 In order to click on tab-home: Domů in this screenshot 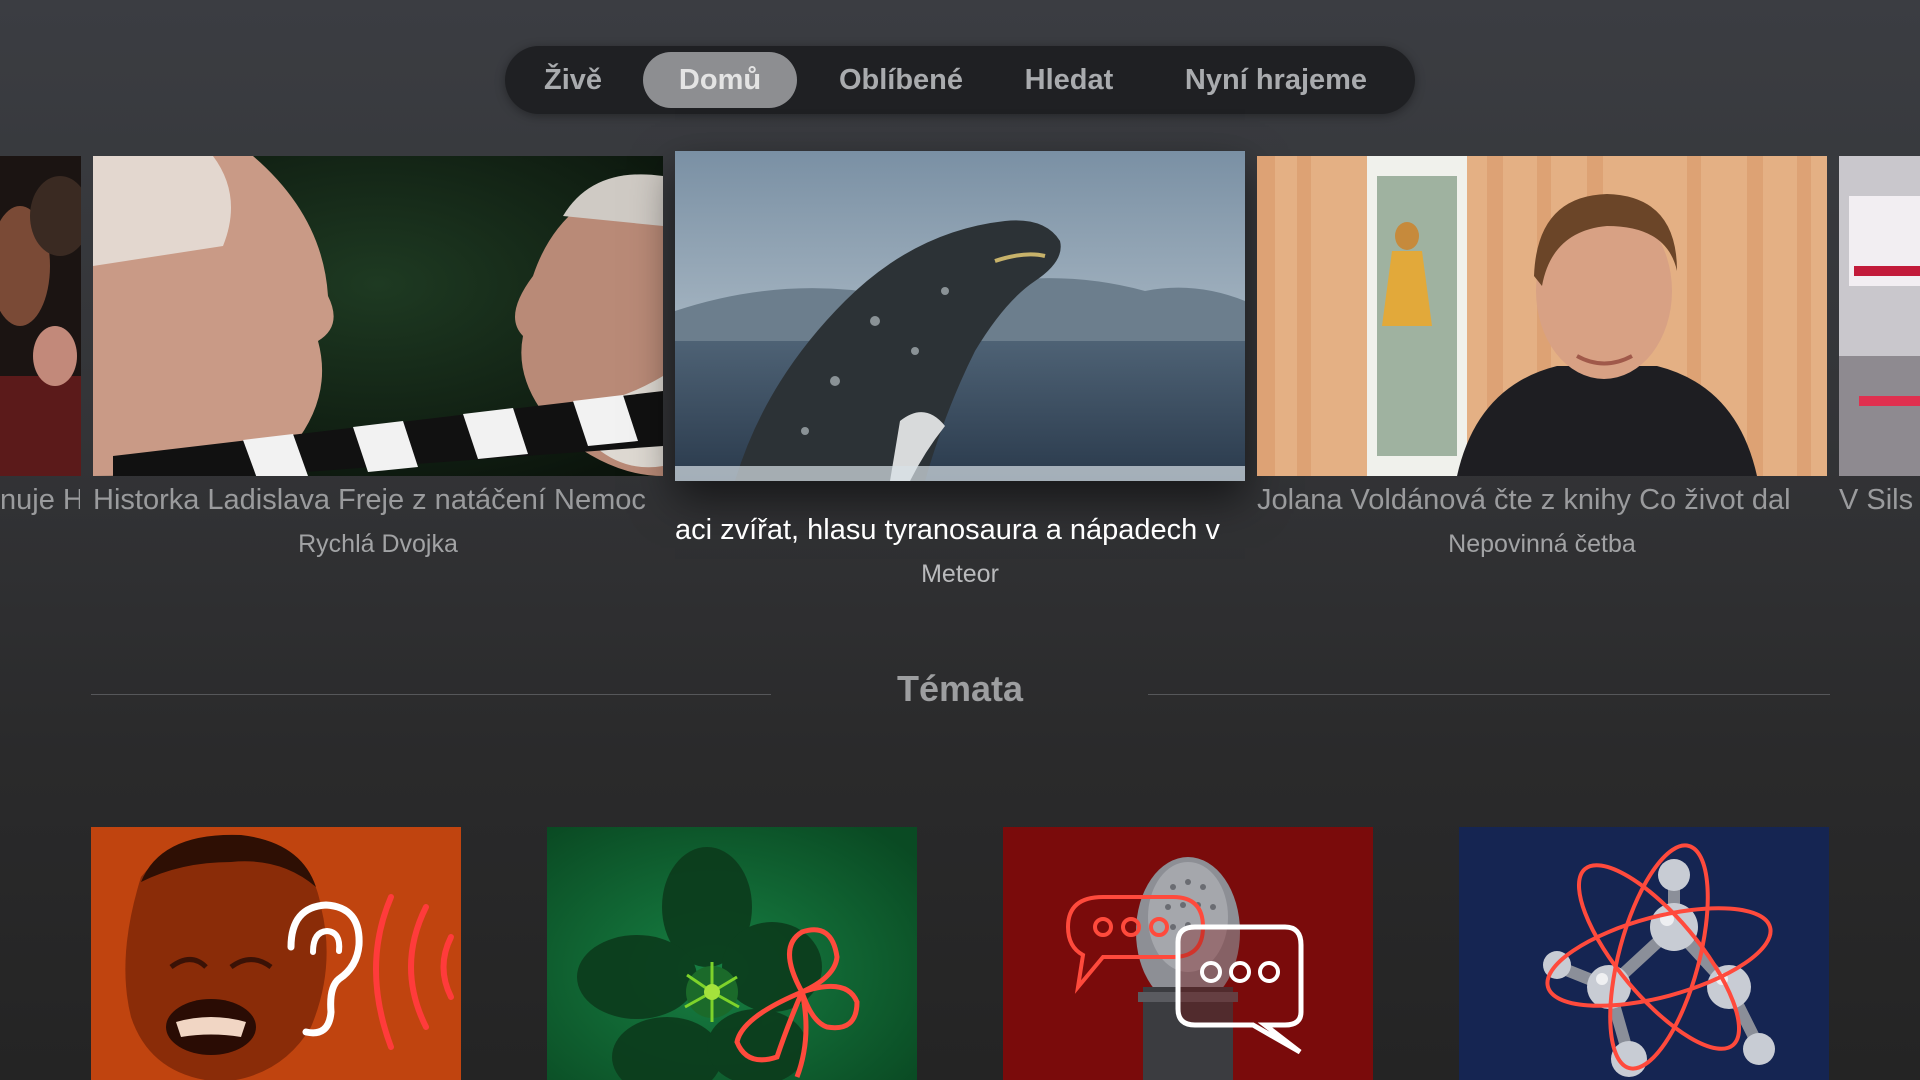, I will do `click(720, 80)`.